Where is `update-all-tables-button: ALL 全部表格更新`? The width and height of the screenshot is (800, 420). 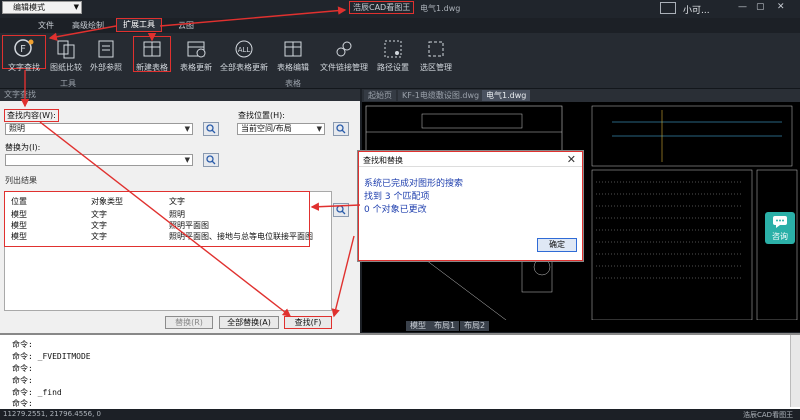
update-all-tables-button: ALL 全部表格更新 is located at coordinates (244, 55).